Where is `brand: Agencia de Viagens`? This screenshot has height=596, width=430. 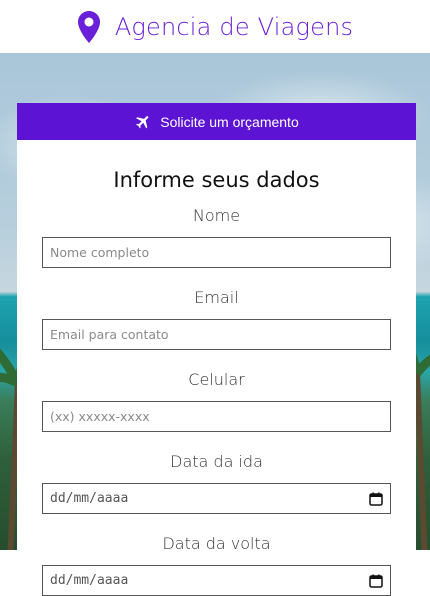
brand: Agencia de Viagens is located at coordinates (215, 27).